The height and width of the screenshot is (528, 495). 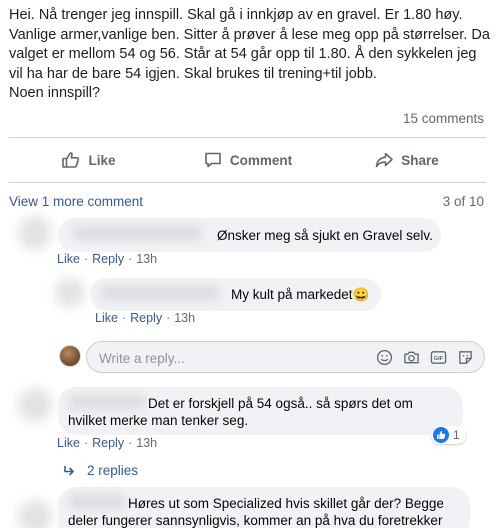 What do you see at coordinates (424, 357) in the screenshot?
I see `reply-tools: GIF` at bounding box center [424, 357].